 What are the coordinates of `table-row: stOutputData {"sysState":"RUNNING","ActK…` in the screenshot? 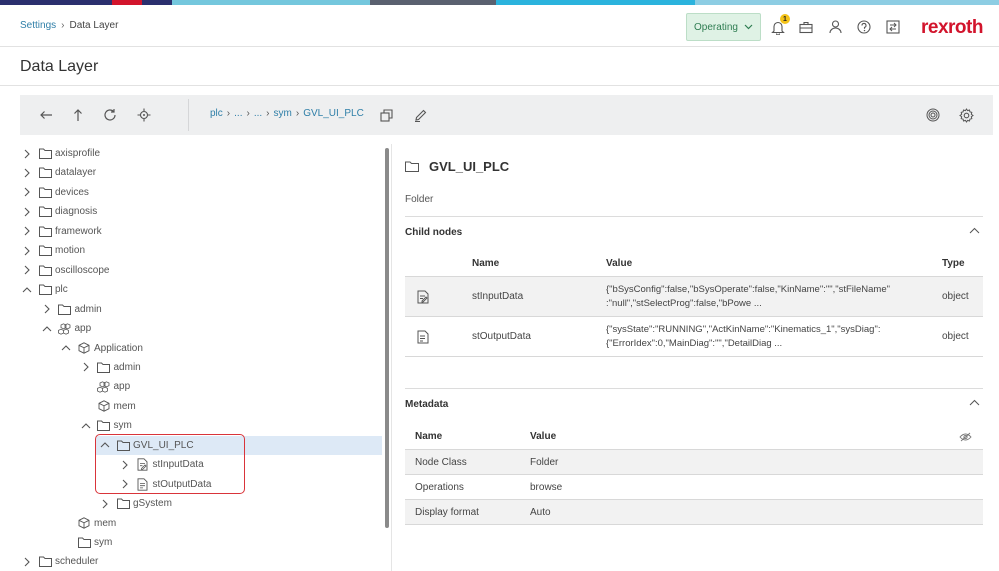 It's located at (694, 337).